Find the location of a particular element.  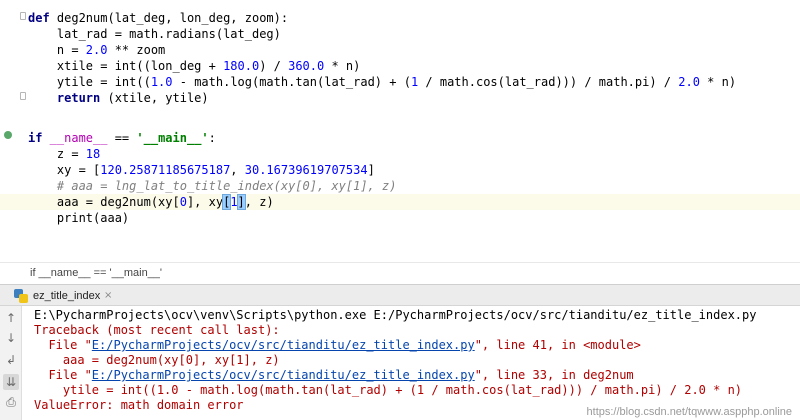

up-arrow-icon: ↑ is located at coordinates (11, 318).